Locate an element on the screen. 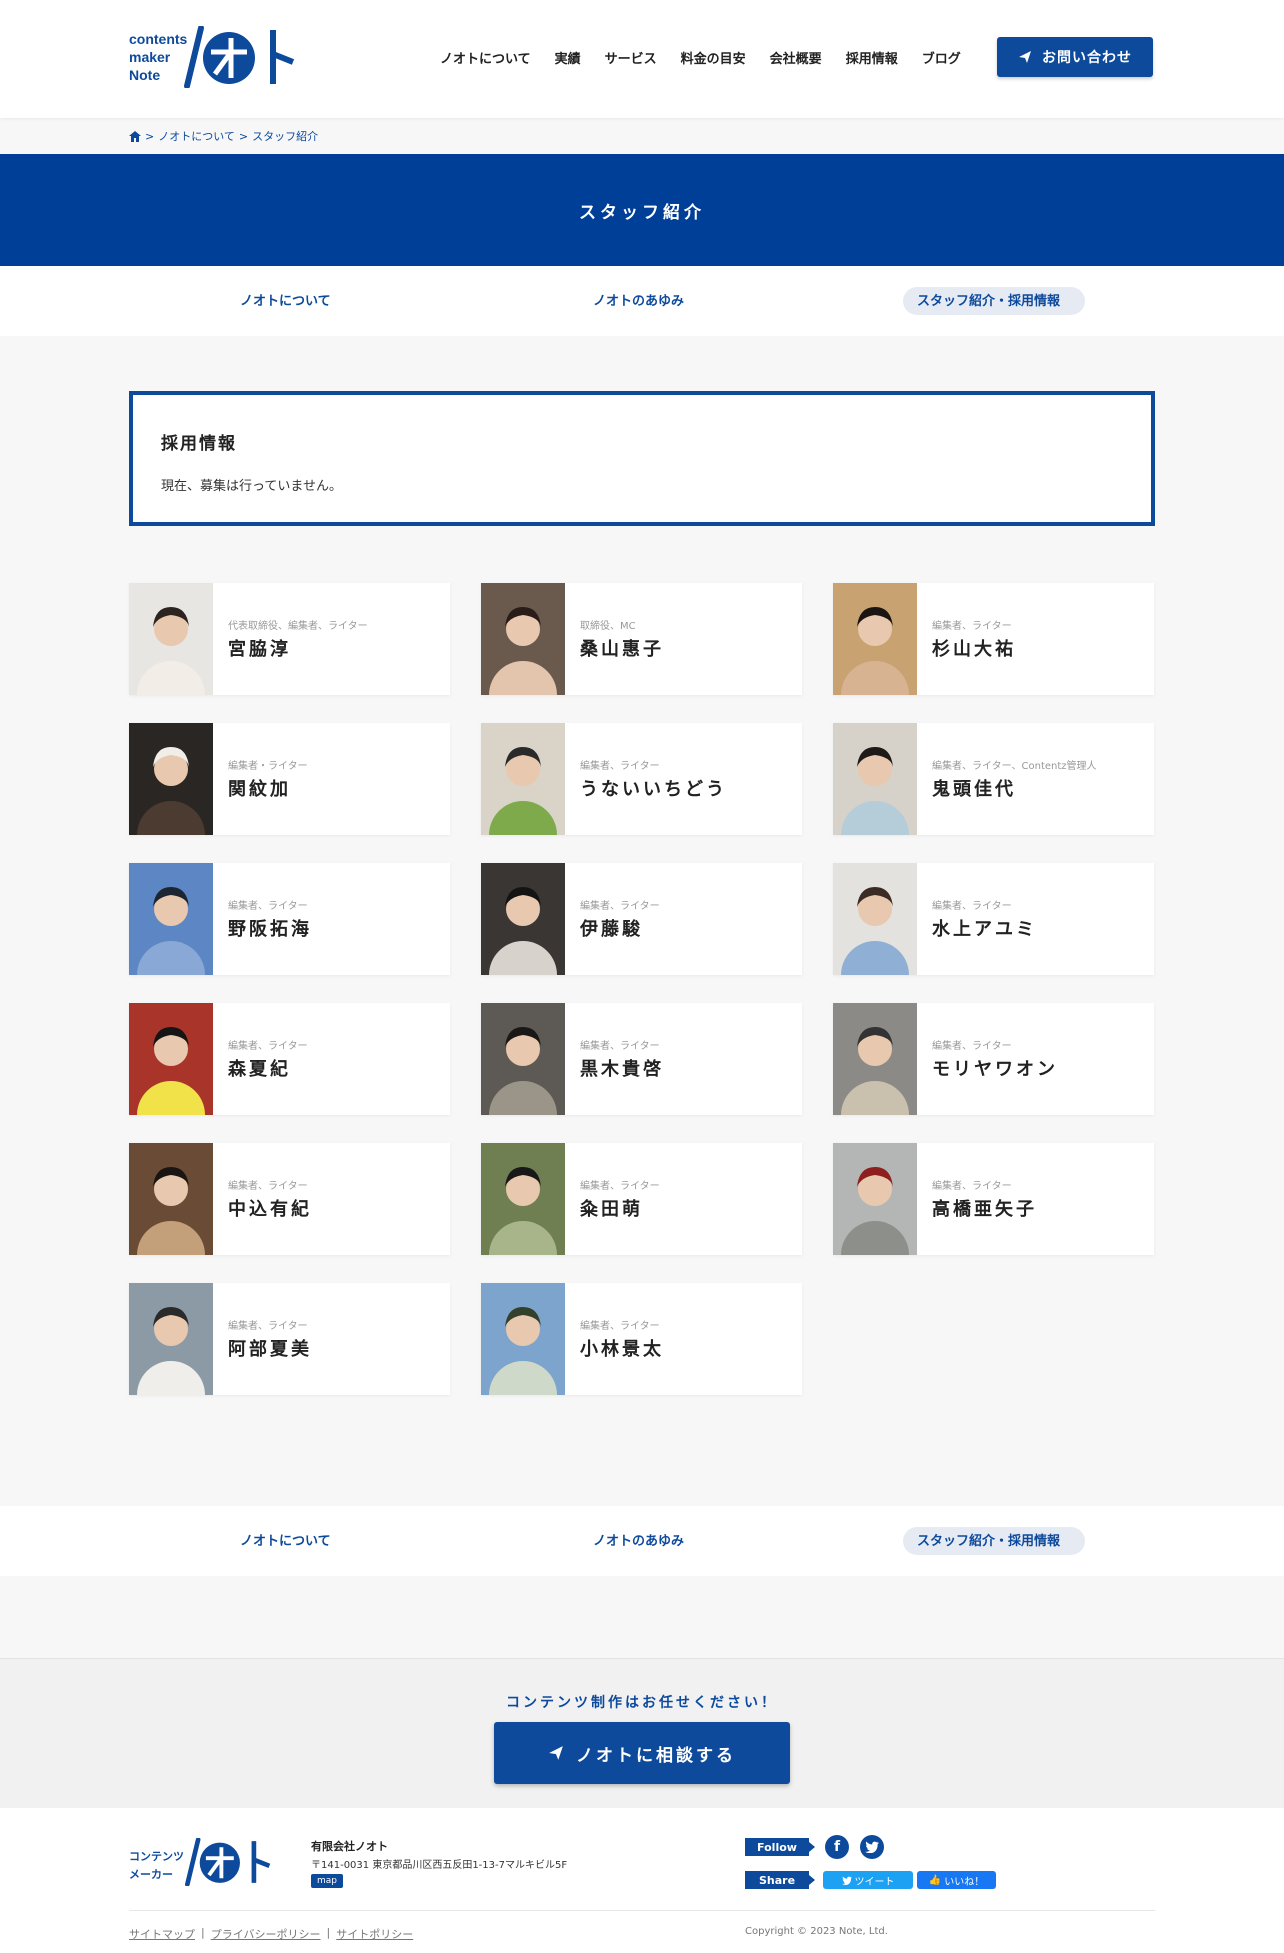  staff-card: 代表取締役、編集者、ライター 宮脇淳 is located at coordinates (289, 639).